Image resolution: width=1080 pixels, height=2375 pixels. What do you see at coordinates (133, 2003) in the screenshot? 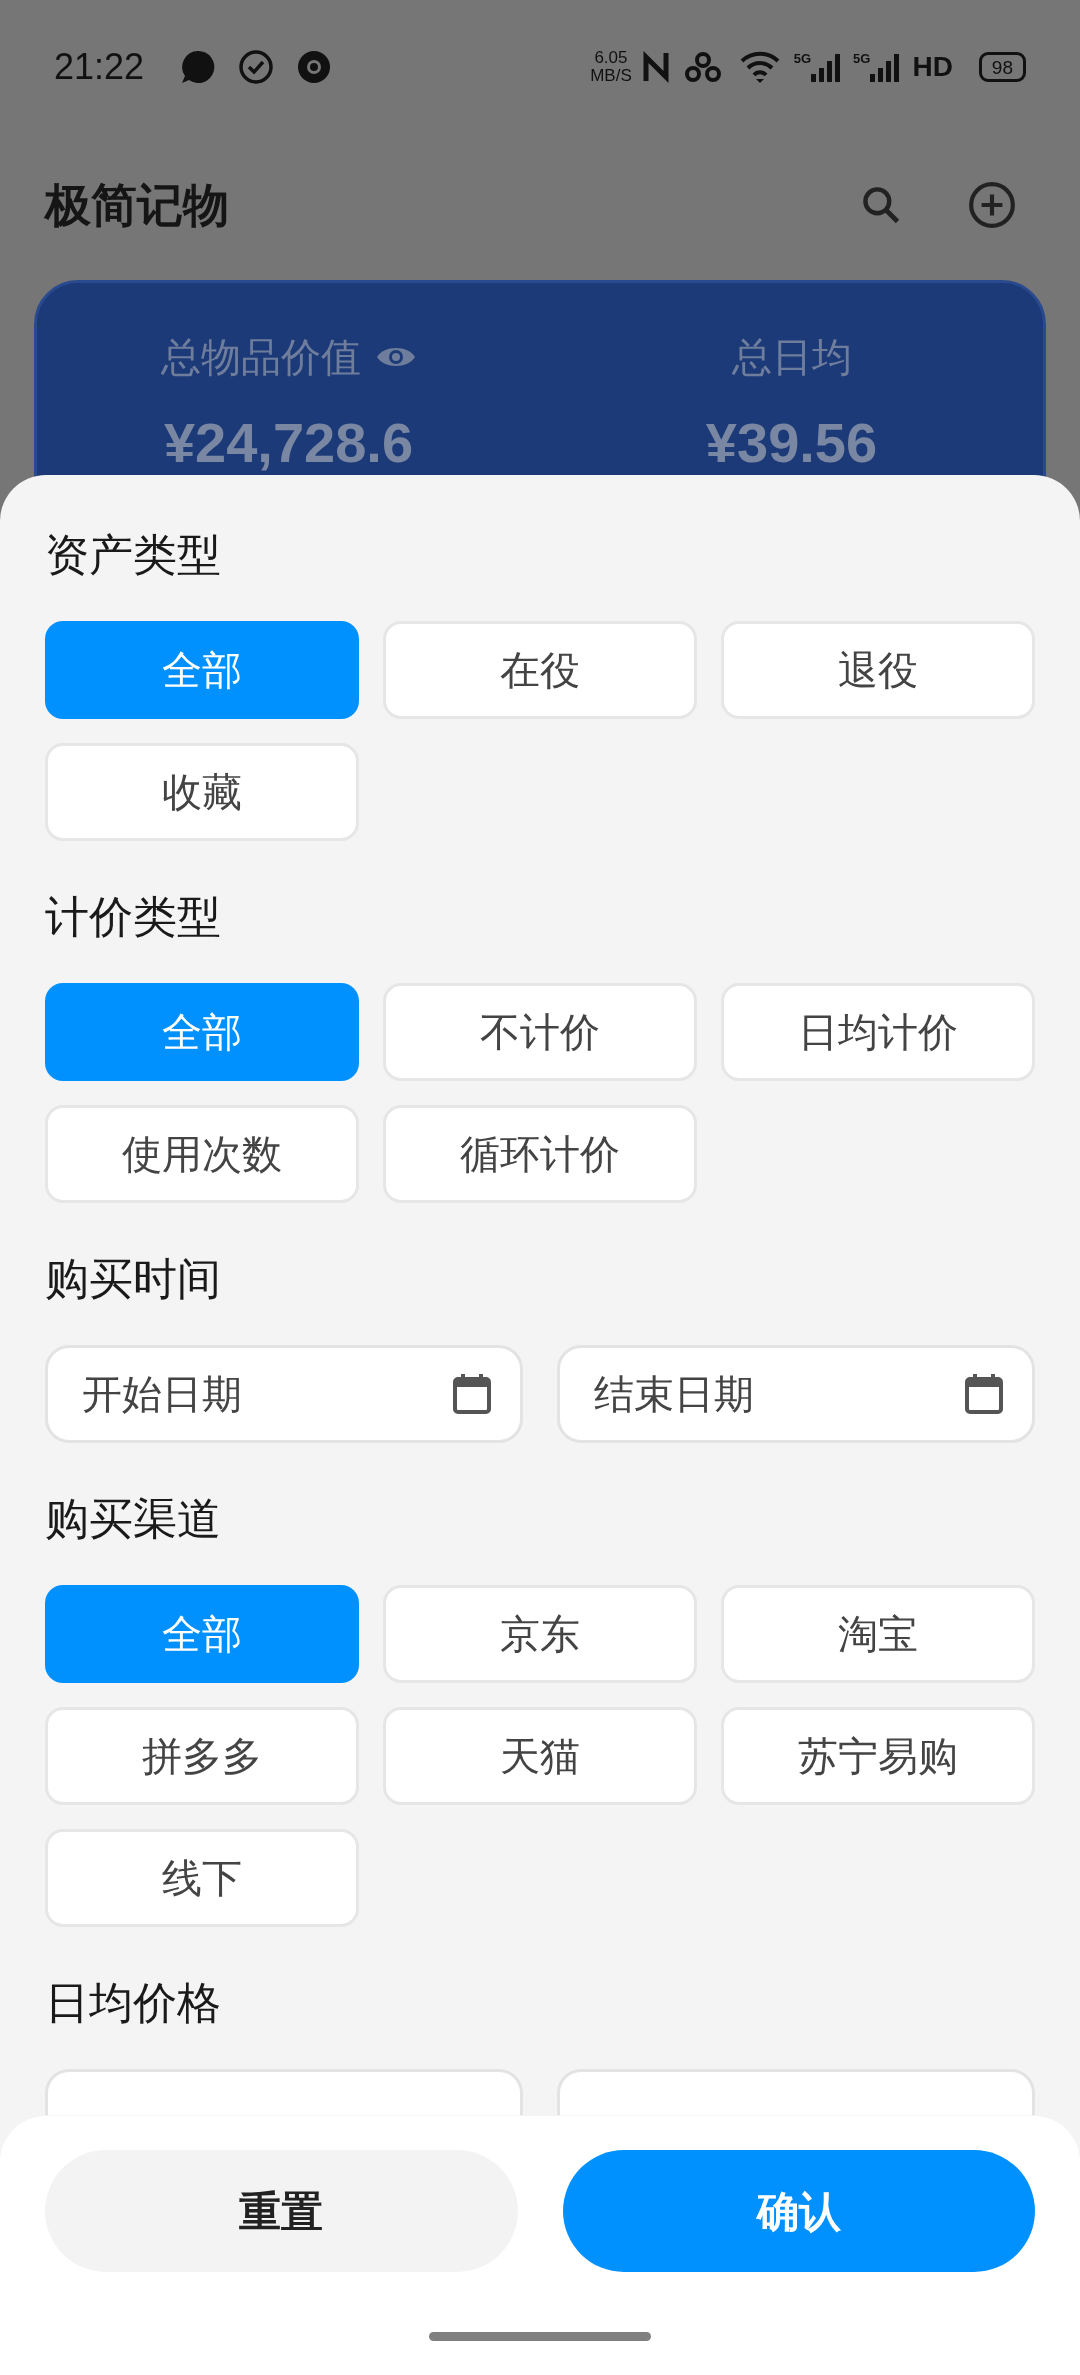
I see `section-title: 日均价格` at bounding box center [133, 2003].